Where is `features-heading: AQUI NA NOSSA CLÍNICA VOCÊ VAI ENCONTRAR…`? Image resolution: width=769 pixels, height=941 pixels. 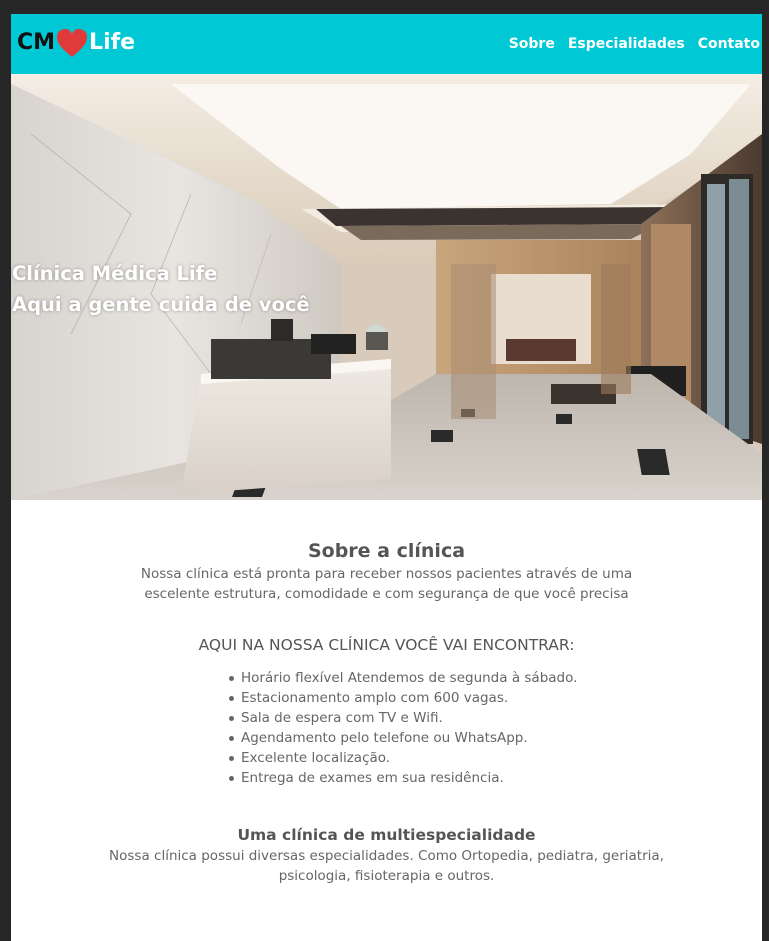 features-heading: AQUI NA NOSSA CLÍNICA VOCÊ VAI ENCONTRAR… is located at coordinates (386, 645).